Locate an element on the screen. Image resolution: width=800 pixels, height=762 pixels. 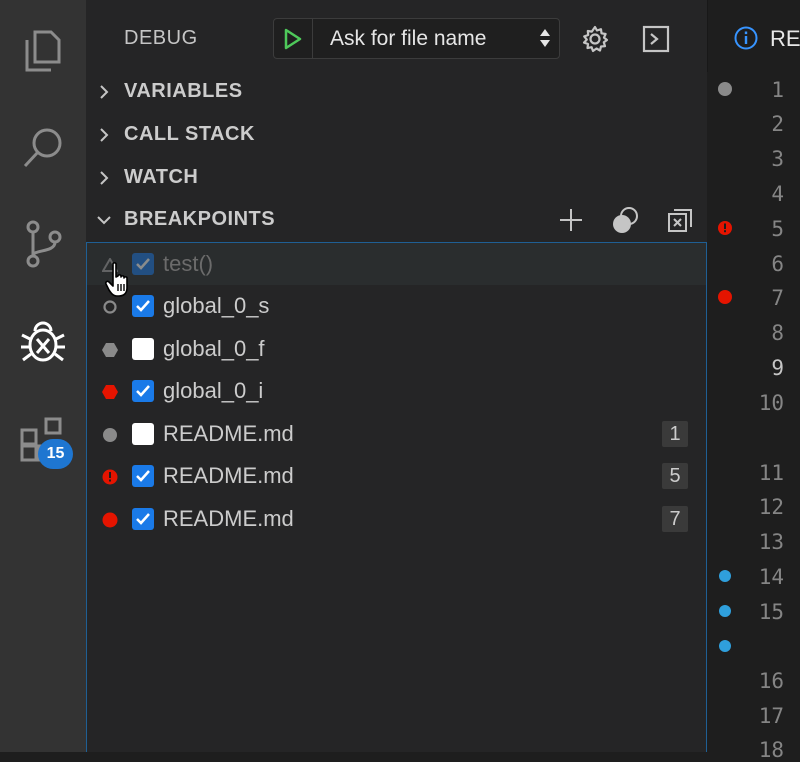
grey-hexagon-icon is located at coordinates (110, 350).